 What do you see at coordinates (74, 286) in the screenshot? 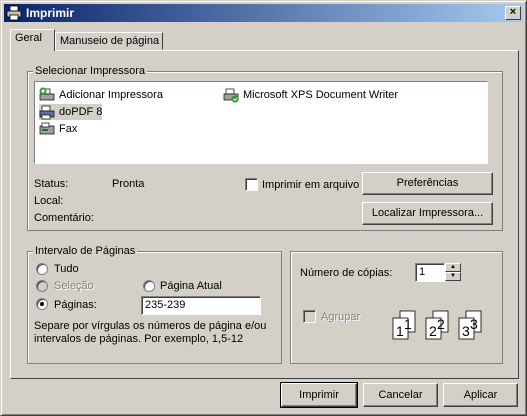
I see `selection-label: Seleção` at bounding box center [74, 286].